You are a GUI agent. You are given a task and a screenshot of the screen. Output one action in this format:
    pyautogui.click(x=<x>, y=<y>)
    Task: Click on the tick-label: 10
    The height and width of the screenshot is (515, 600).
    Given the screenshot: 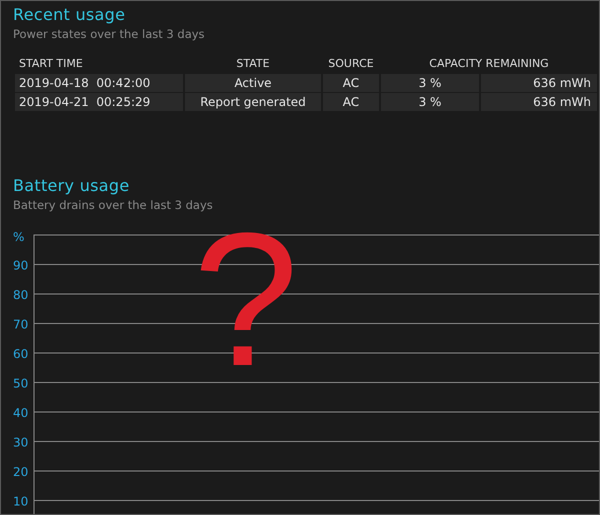 What is the action you would take?
    pyautogui.click(x=20, y=501)
    